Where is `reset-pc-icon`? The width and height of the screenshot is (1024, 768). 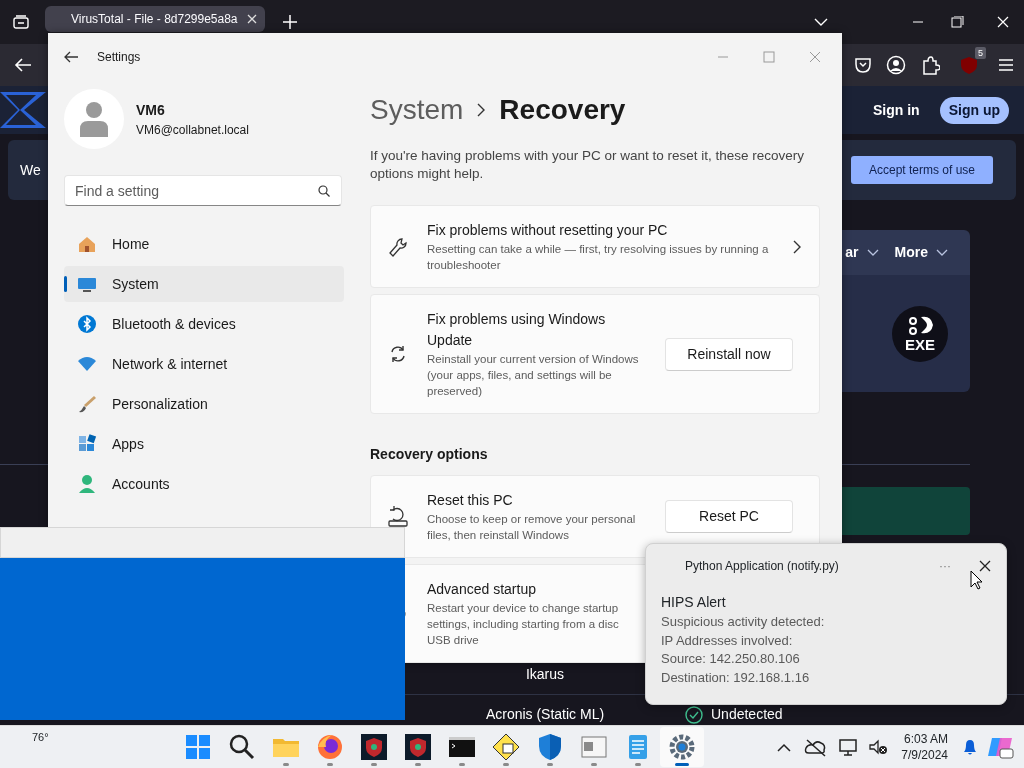 reset-pc-icon is located at coordinates (398, 516).